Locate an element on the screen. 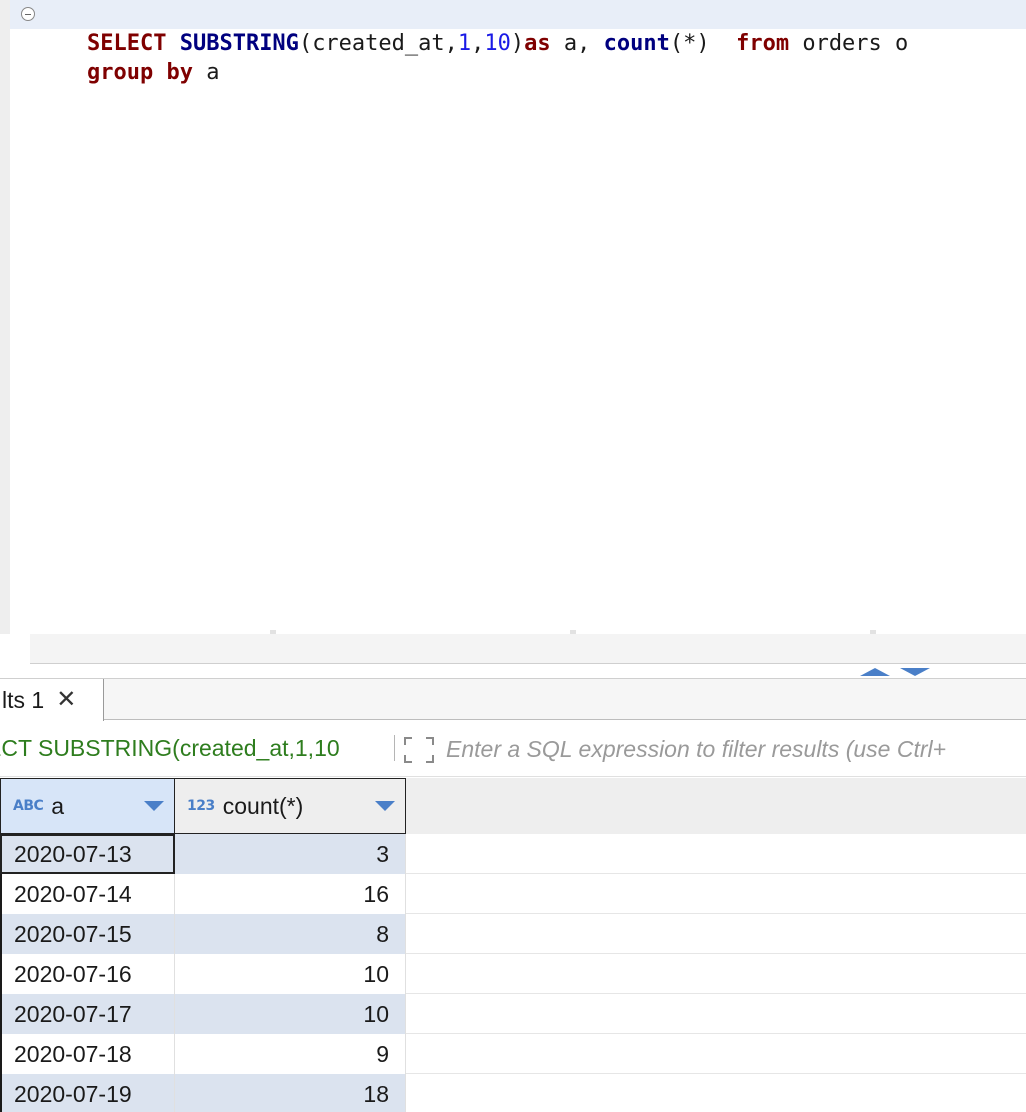  collapse-icon is located at coordinates (28, 14).